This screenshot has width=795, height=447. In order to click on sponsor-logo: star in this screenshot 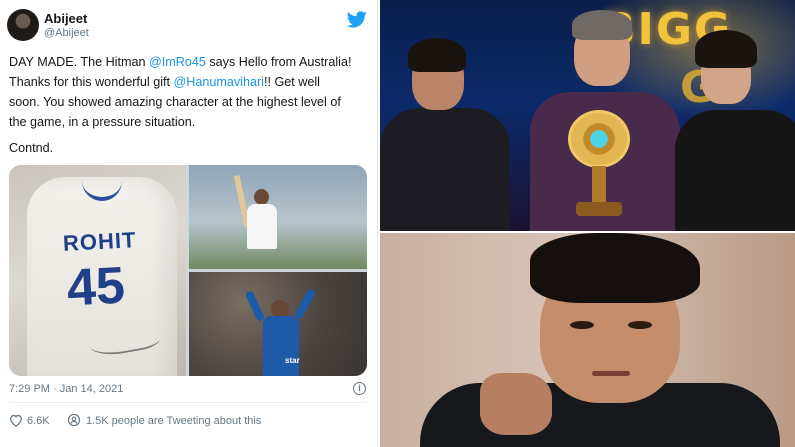, I will do `click(292, 360)`.